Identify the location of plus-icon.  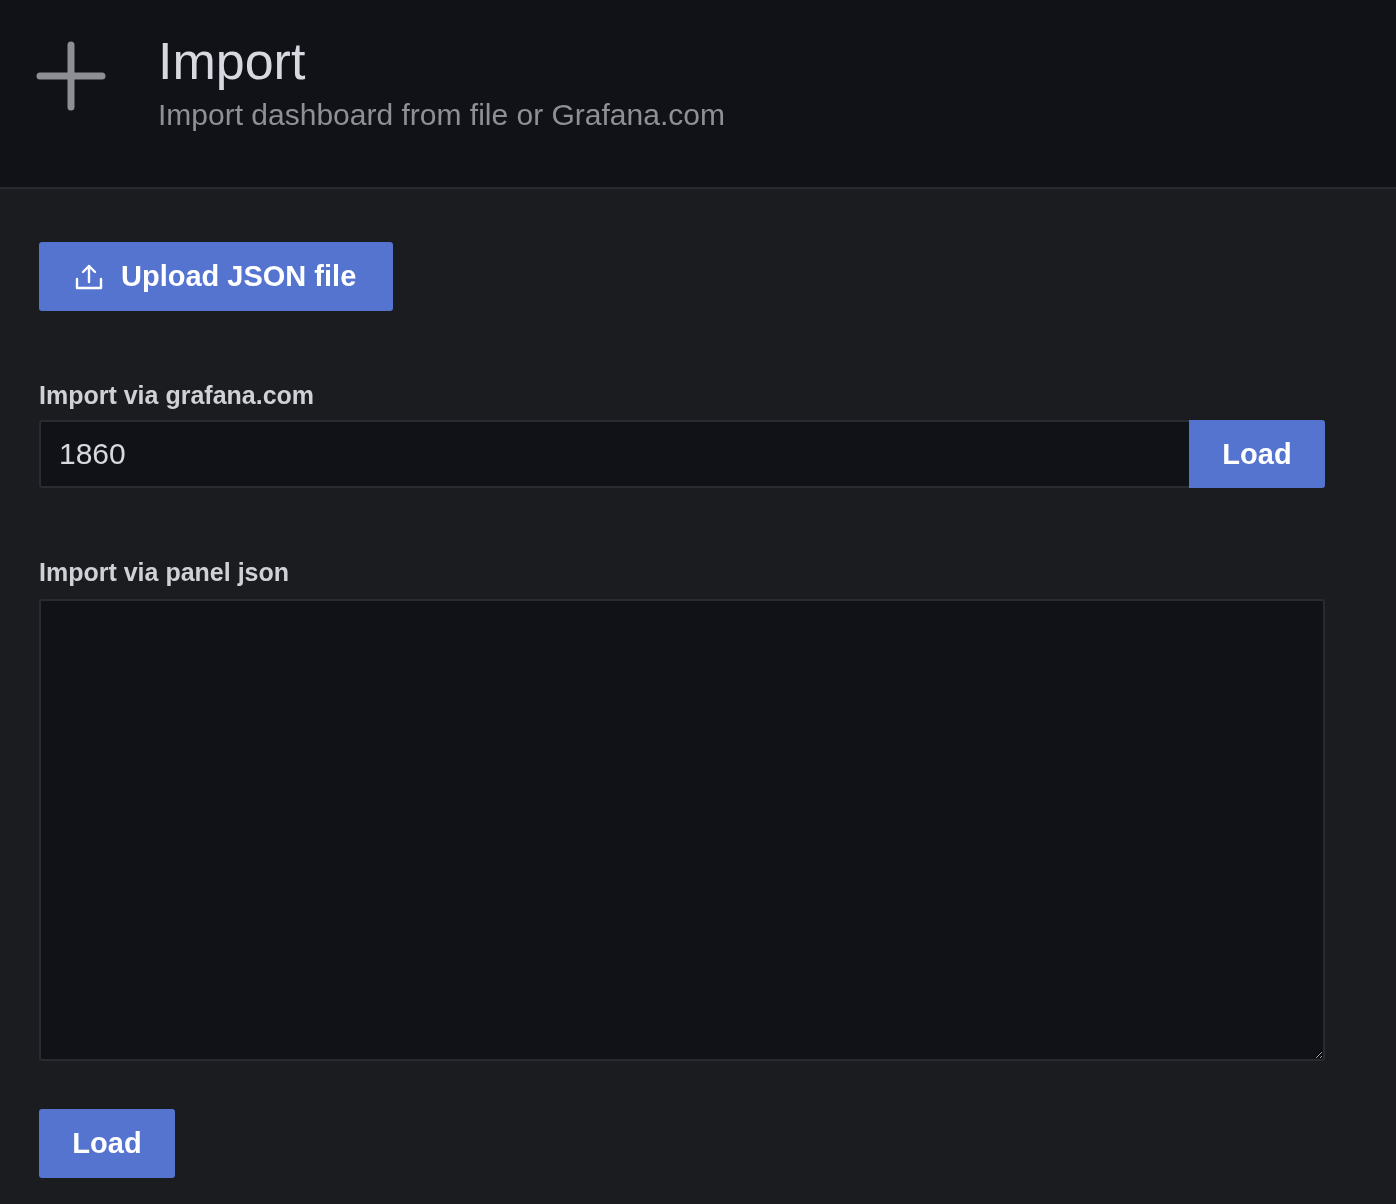
(71, 76).